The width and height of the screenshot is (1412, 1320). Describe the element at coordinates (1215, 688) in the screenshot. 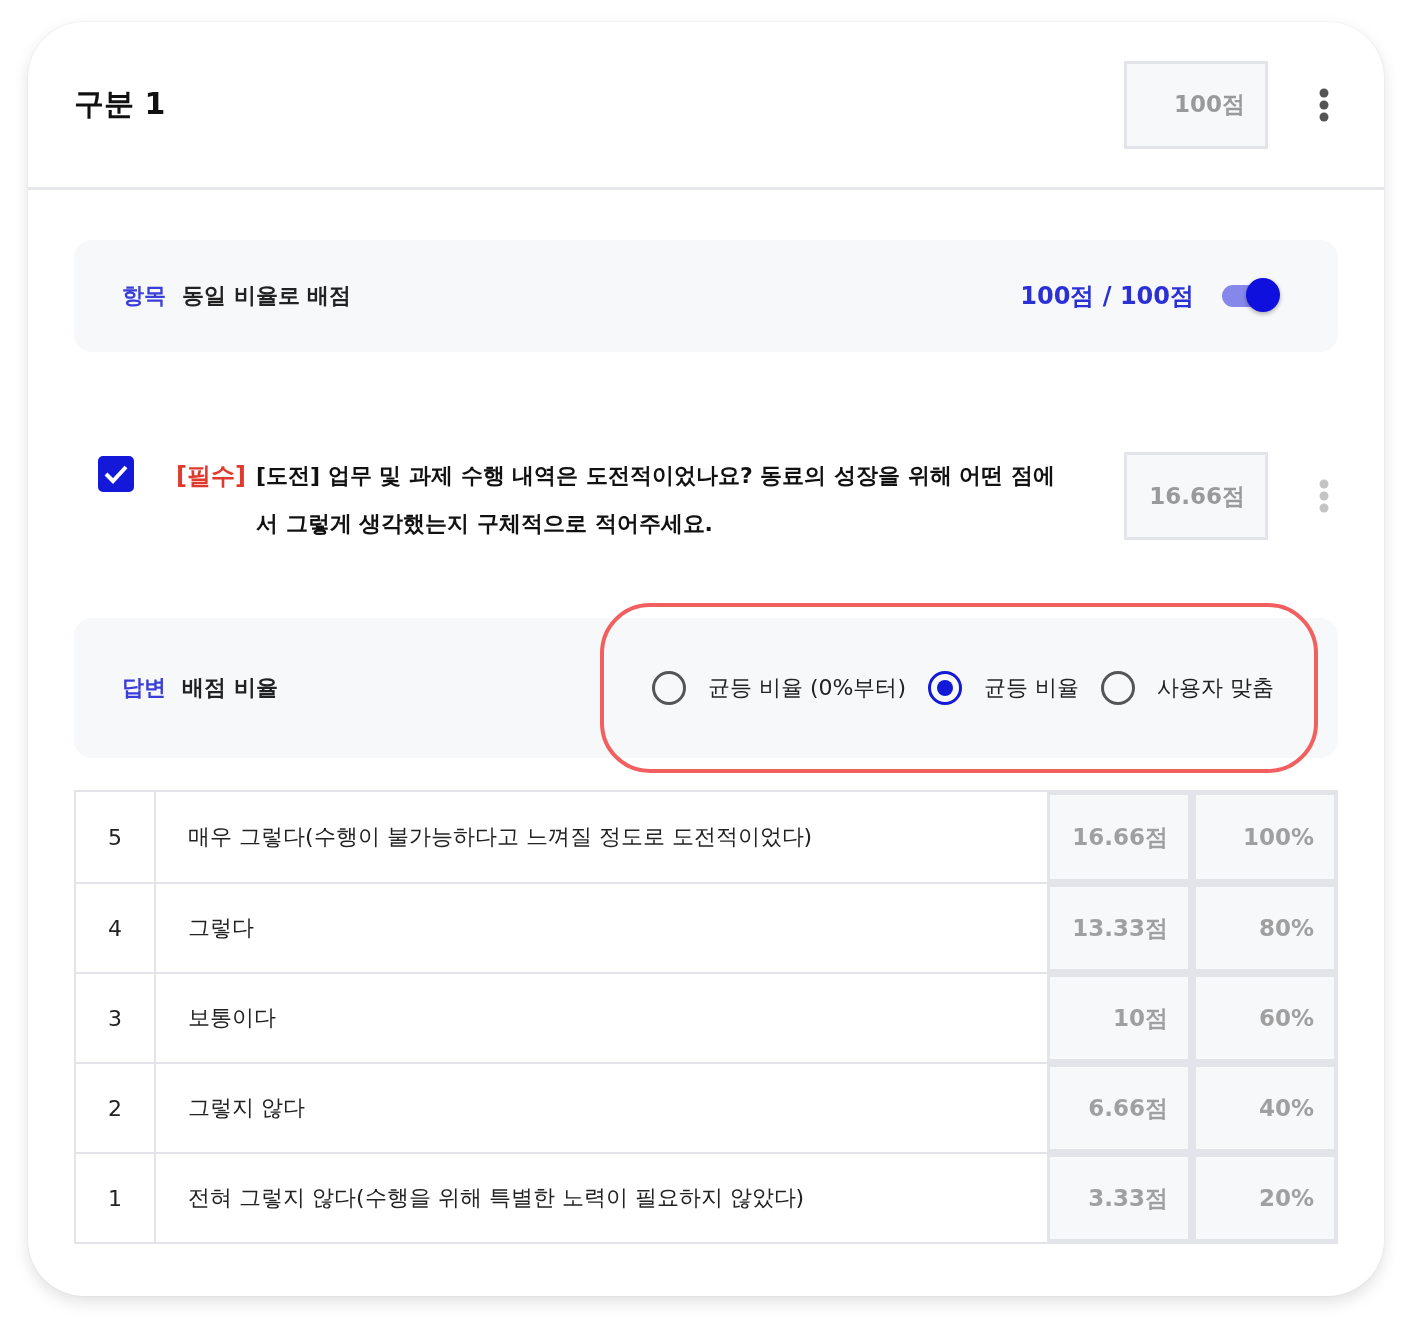

I see `radio-label: 사용자 맞춤` at that location.